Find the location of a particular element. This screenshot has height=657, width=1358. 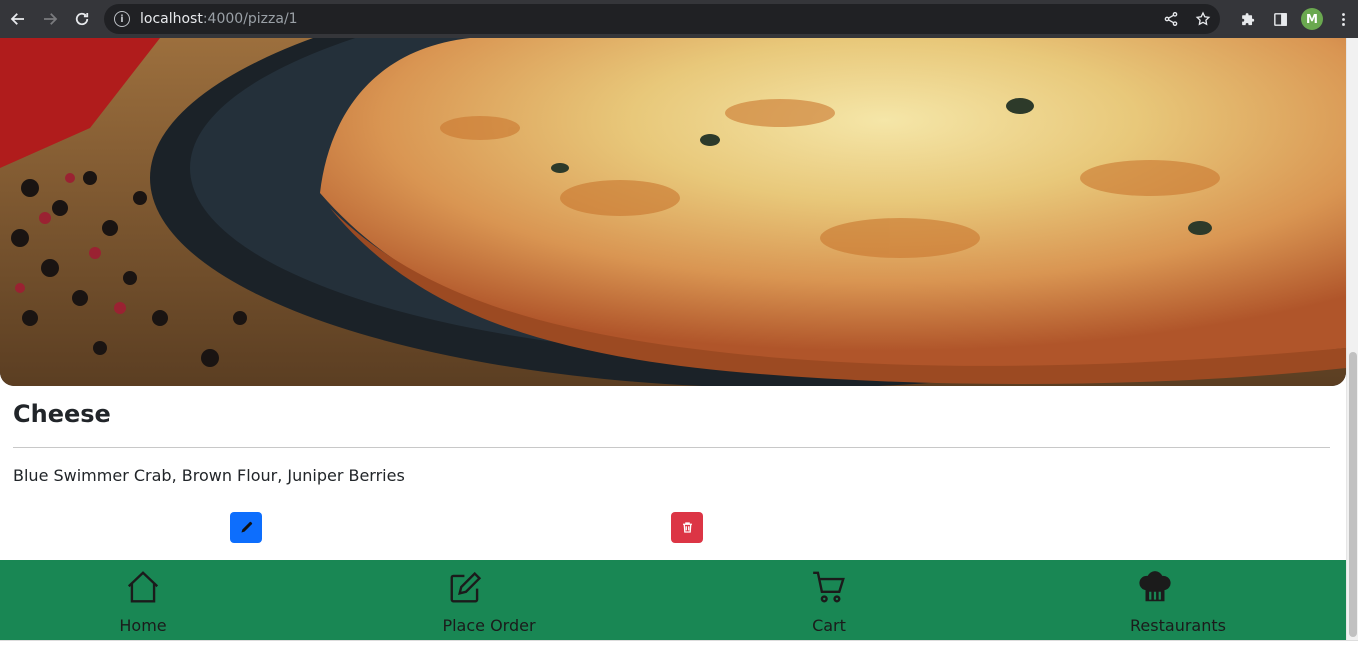

pencil-square-icon is located at coordinates (466, 587).